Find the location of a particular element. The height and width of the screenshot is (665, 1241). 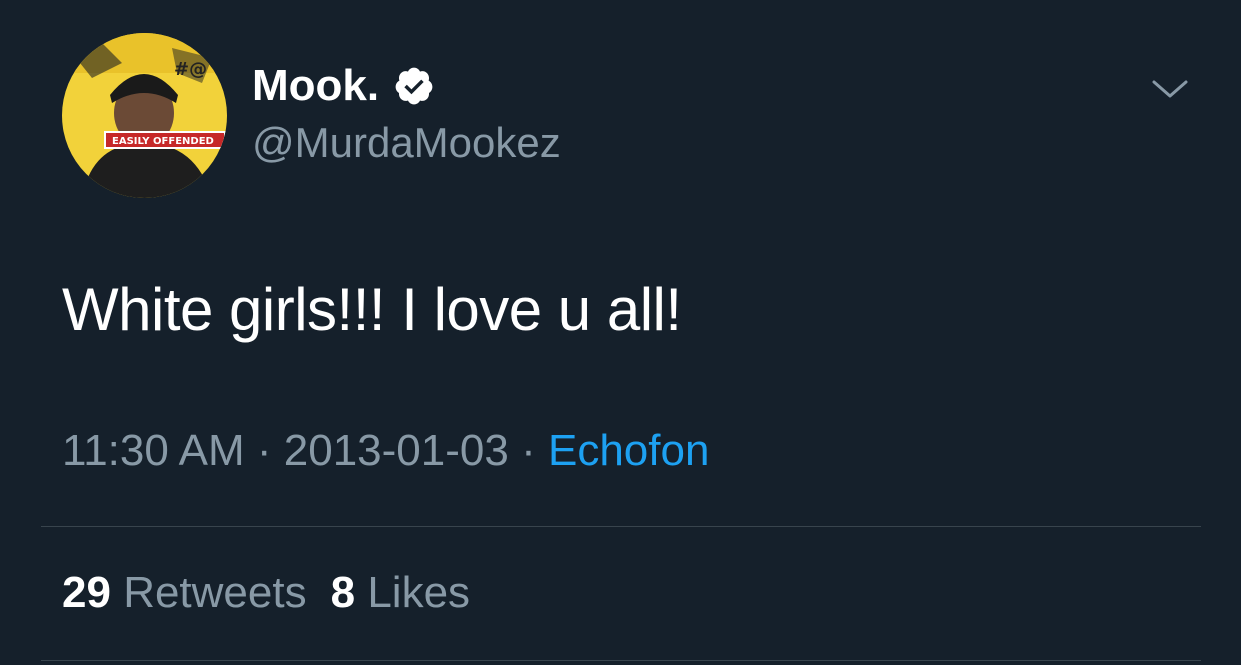

tweet-meta: 11:30 AM · 2013-01-03 · Echofon is located at coordinates (385, 451).